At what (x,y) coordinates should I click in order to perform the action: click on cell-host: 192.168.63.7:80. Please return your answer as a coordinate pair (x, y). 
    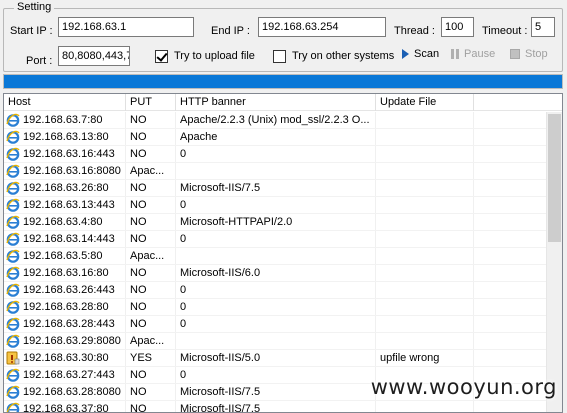
    Looking at the image, I should click on (65, 120).